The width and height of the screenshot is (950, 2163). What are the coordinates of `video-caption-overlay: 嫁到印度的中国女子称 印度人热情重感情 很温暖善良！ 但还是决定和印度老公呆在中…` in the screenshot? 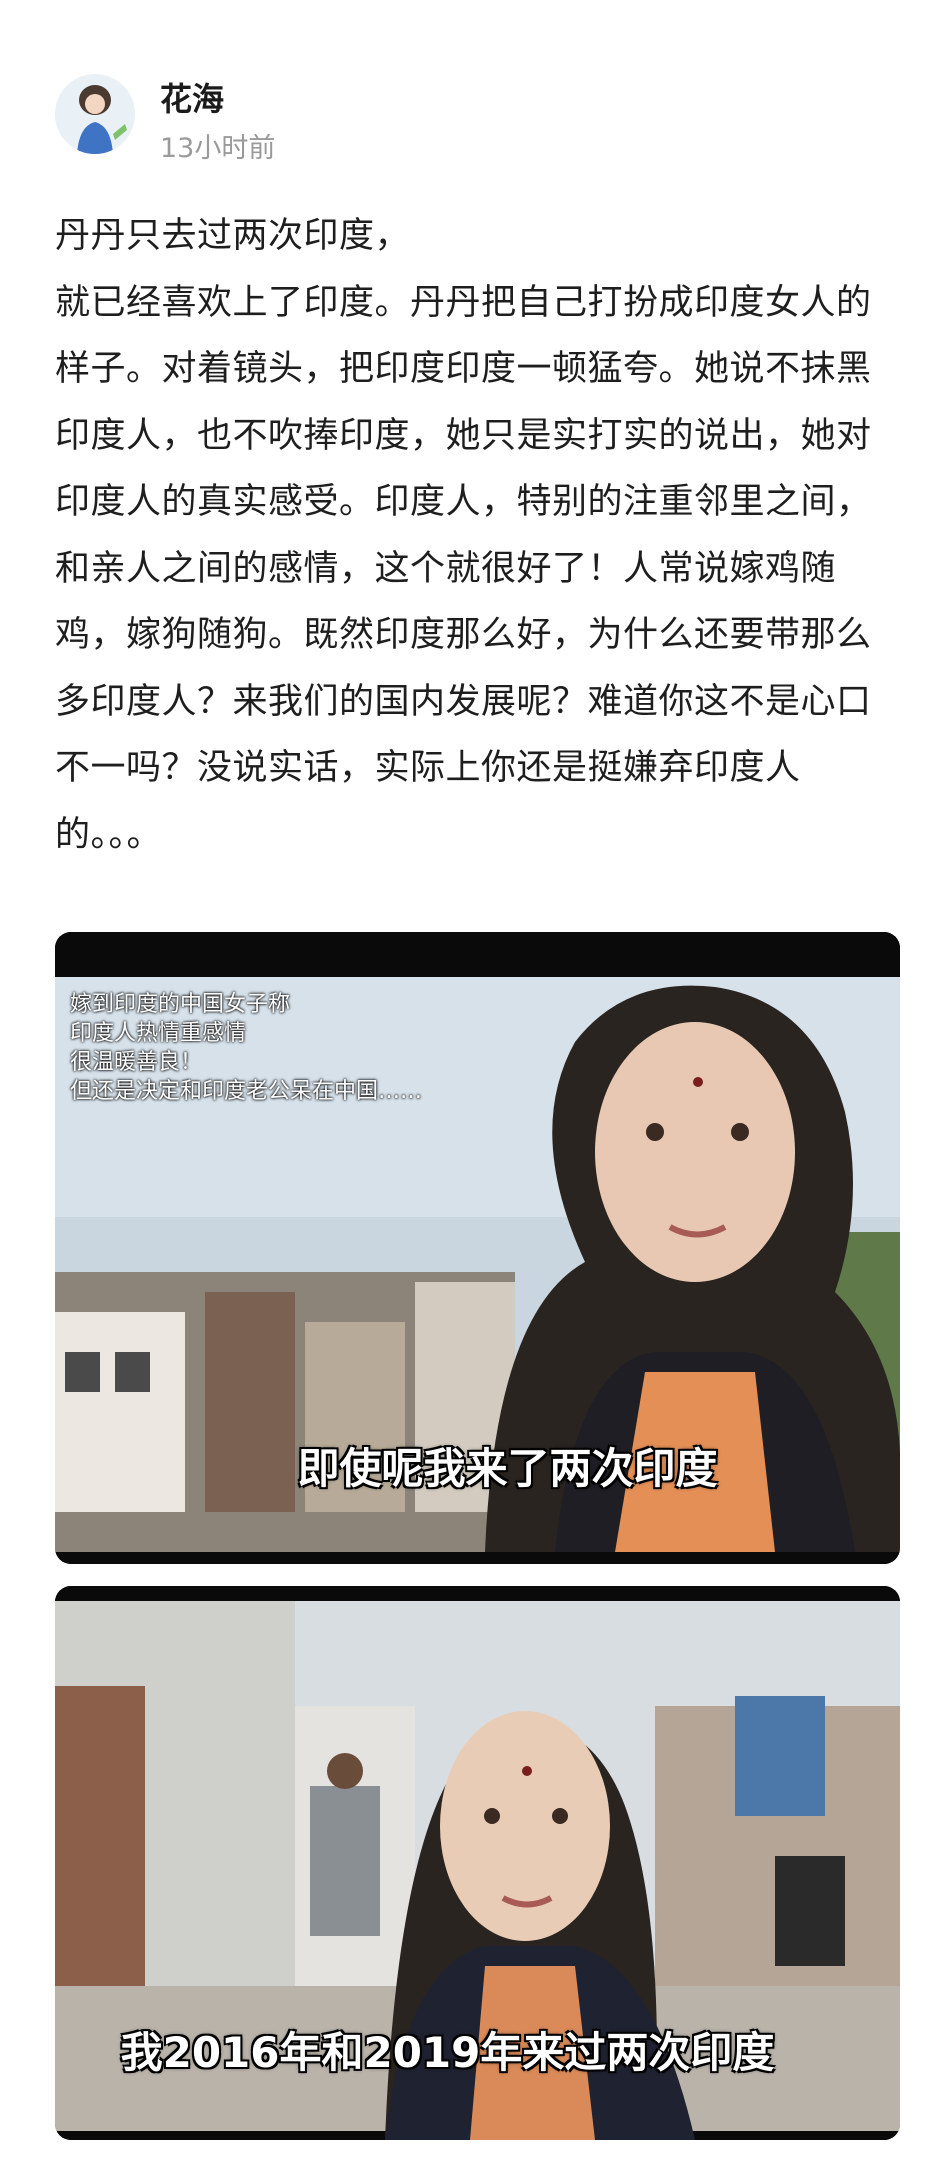 It's located at (246, 1048).